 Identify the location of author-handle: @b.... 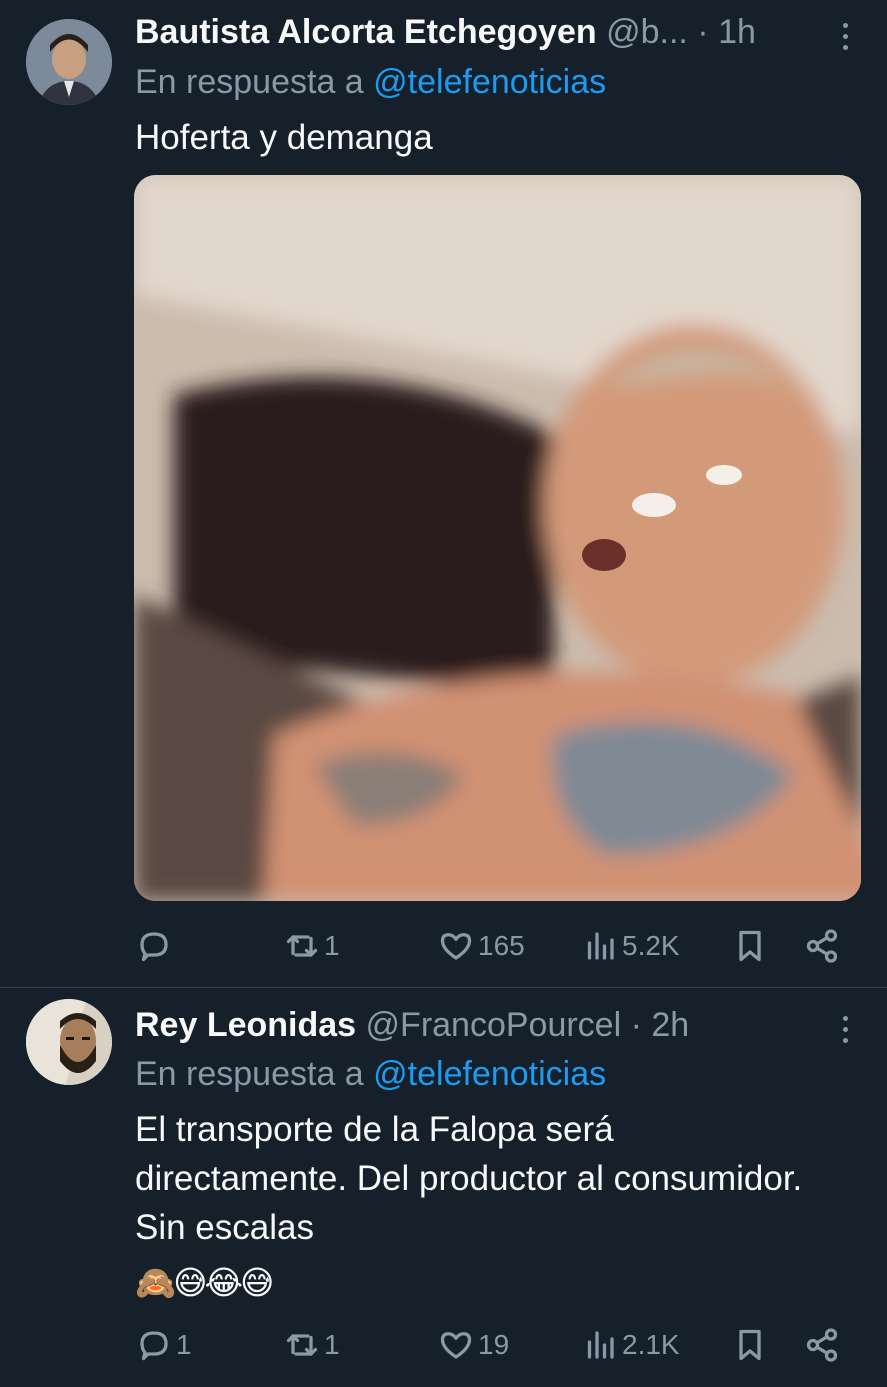
(647, 32).